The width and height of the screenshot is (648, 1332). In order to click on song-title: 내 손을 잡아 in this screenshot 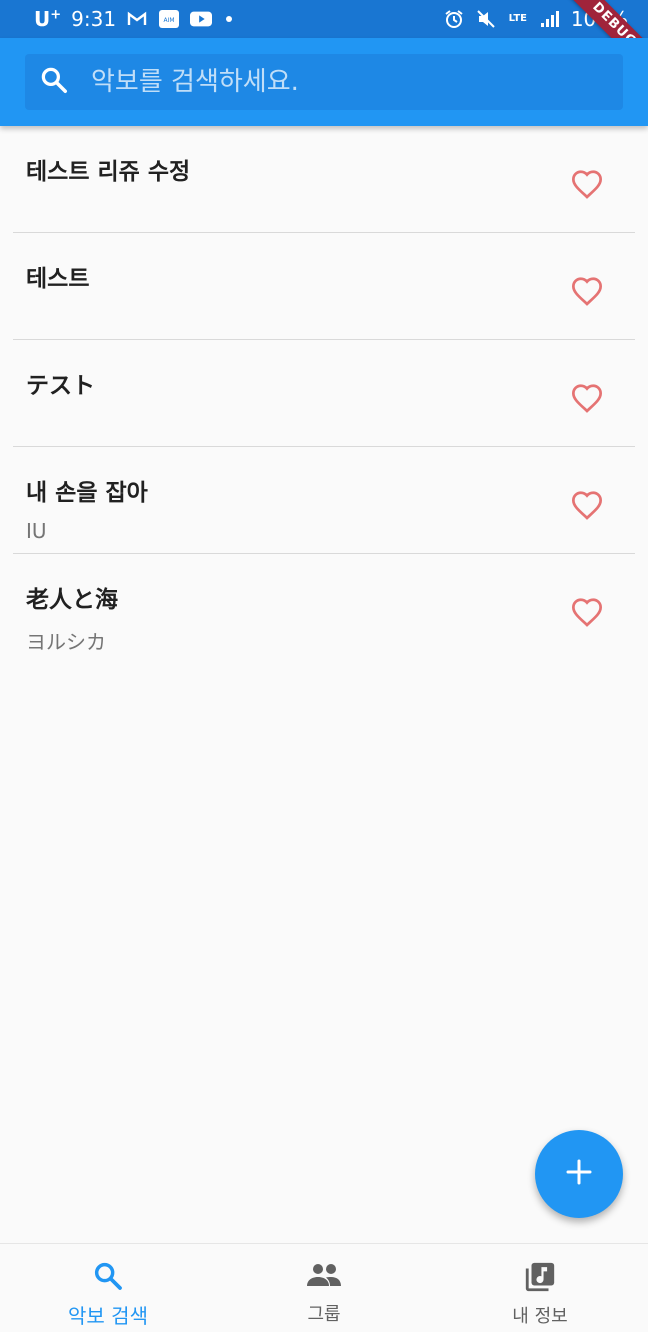, I will do `click(87, 493)`.